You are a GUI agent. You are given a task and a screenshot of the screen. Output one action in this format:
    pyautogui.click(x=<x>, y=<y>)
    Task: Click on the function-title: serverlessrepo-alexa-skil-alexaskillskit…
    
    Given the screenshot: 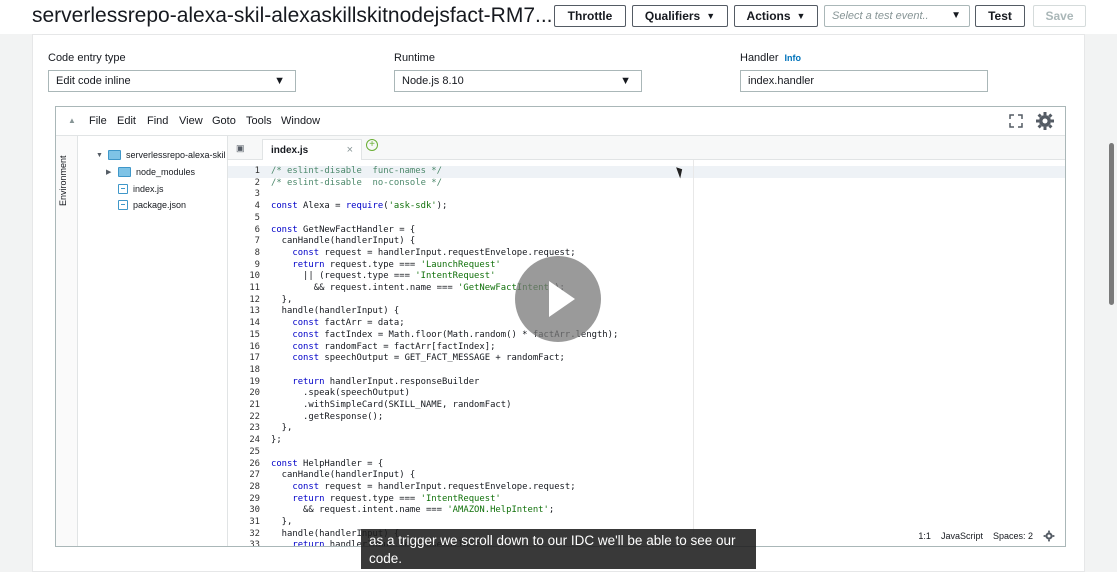 What is the action you would take?
    pyautogui.click(x=292, y=15)
    